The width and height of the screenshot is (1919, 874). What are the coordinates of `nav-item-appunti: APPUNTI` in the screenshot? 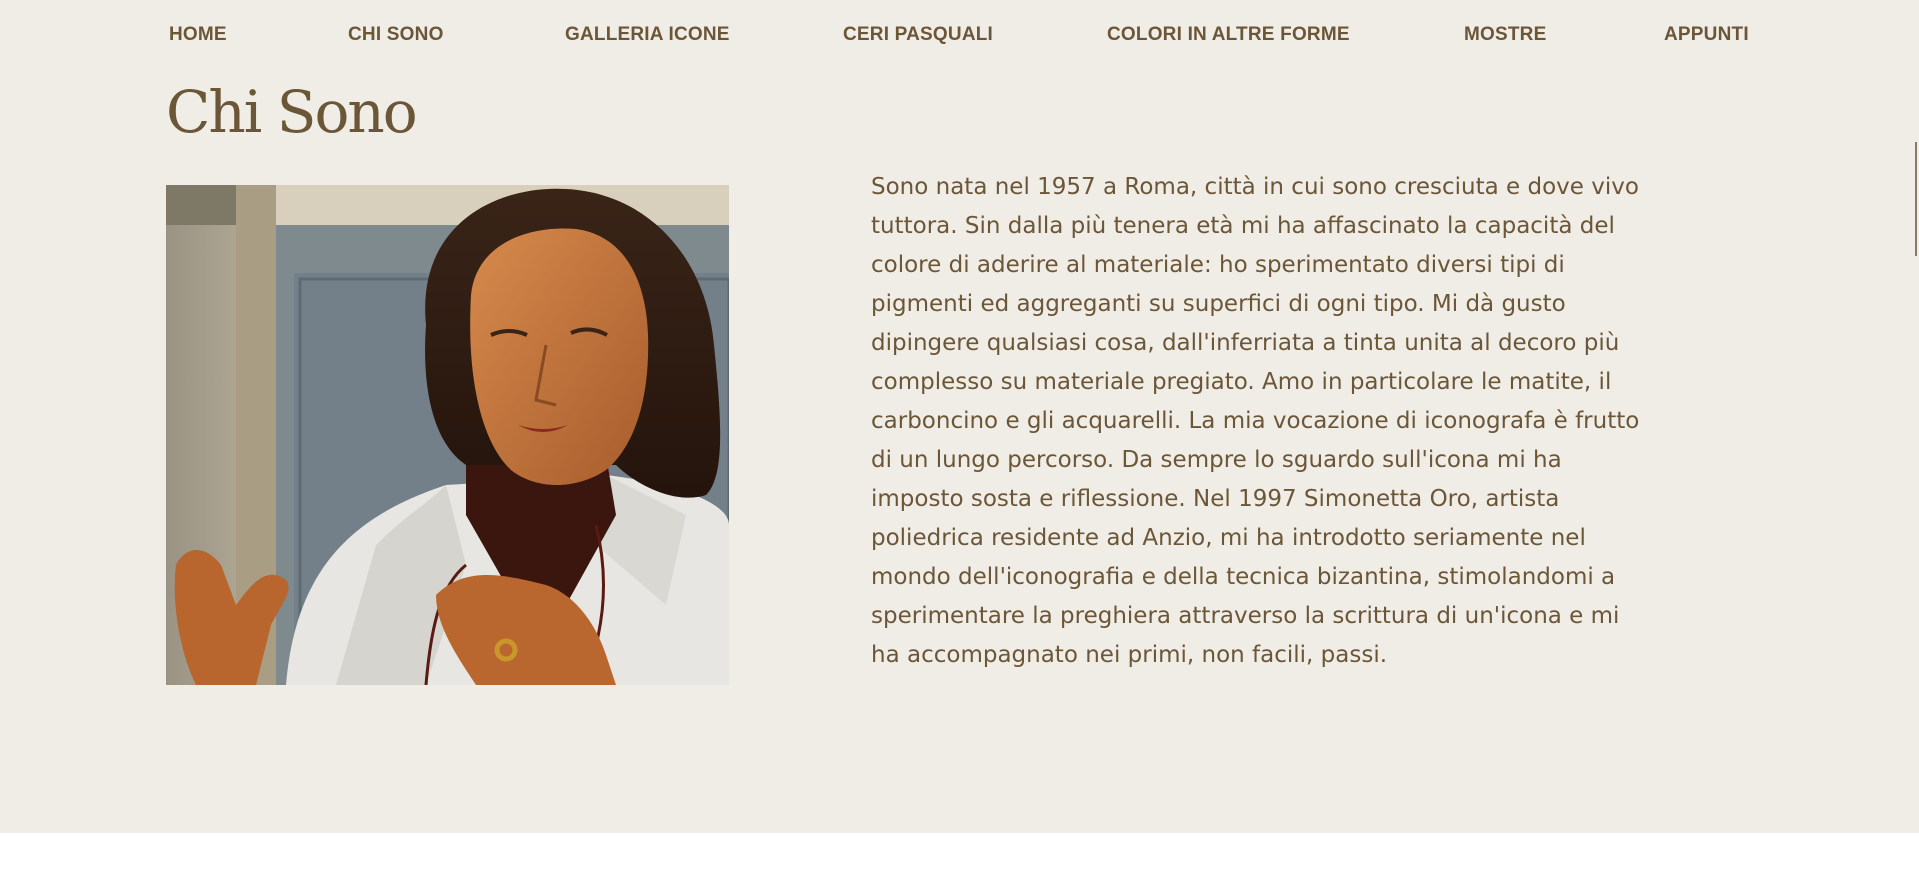 It's located at (1706, 35).